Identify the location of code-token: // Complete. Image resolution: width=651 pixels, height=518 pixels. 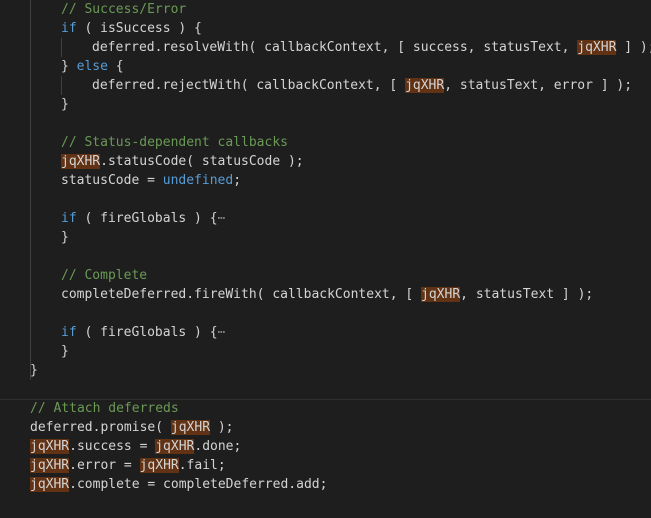
(104, 275).